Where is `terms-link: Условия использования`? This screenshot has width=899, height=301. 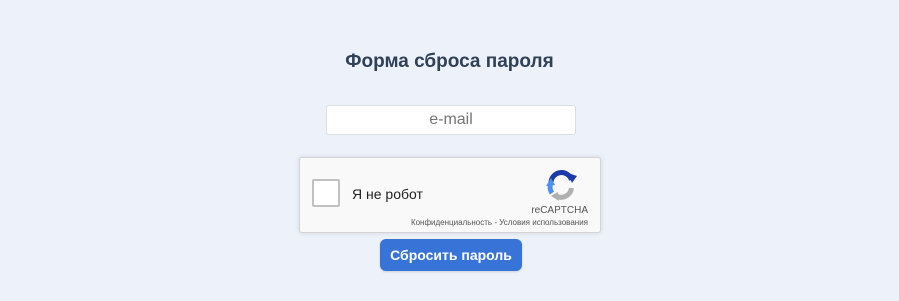
terms-link: Условия использования is located at coordinates (543, 222).